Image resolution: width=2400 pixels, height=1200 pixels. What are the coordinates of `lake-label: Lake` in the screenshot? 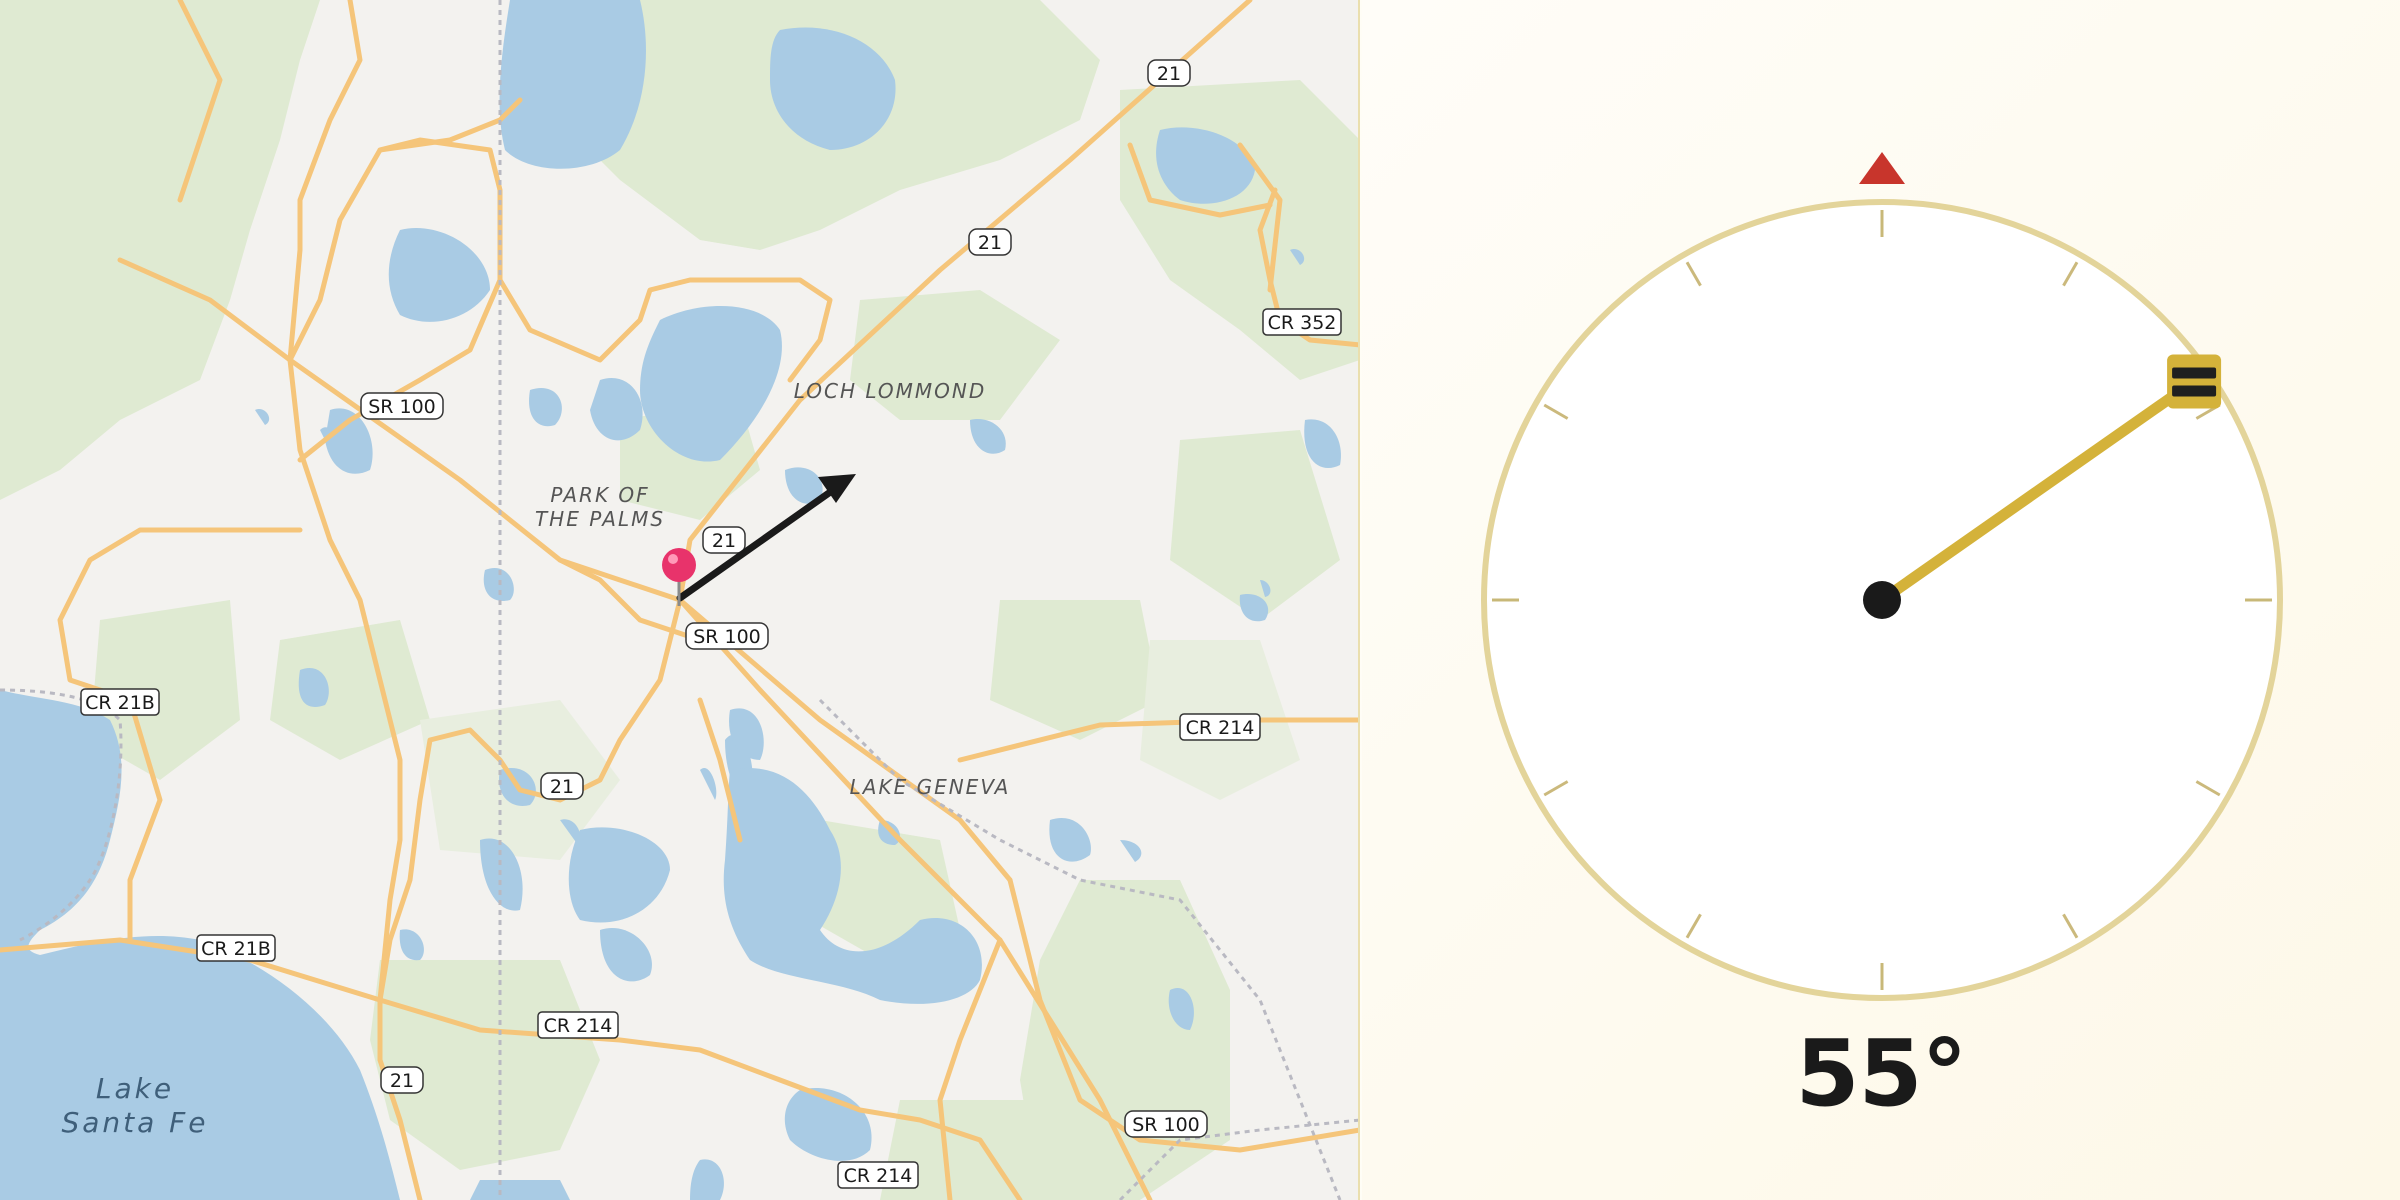 It's located at (135, 1088).